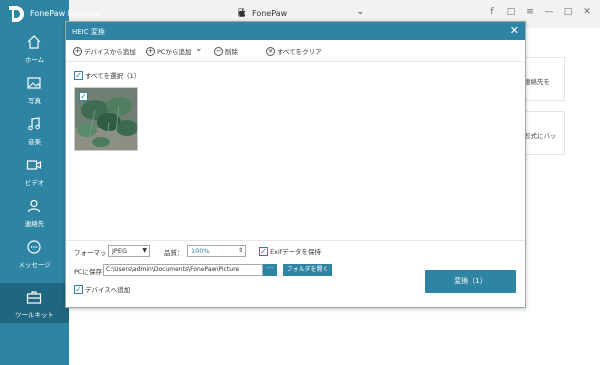 The height and width of the screenshot is (365, 600). Describe the element at coordinates (34, 206) in the screenshot. I see `contacts-icon` at that location.